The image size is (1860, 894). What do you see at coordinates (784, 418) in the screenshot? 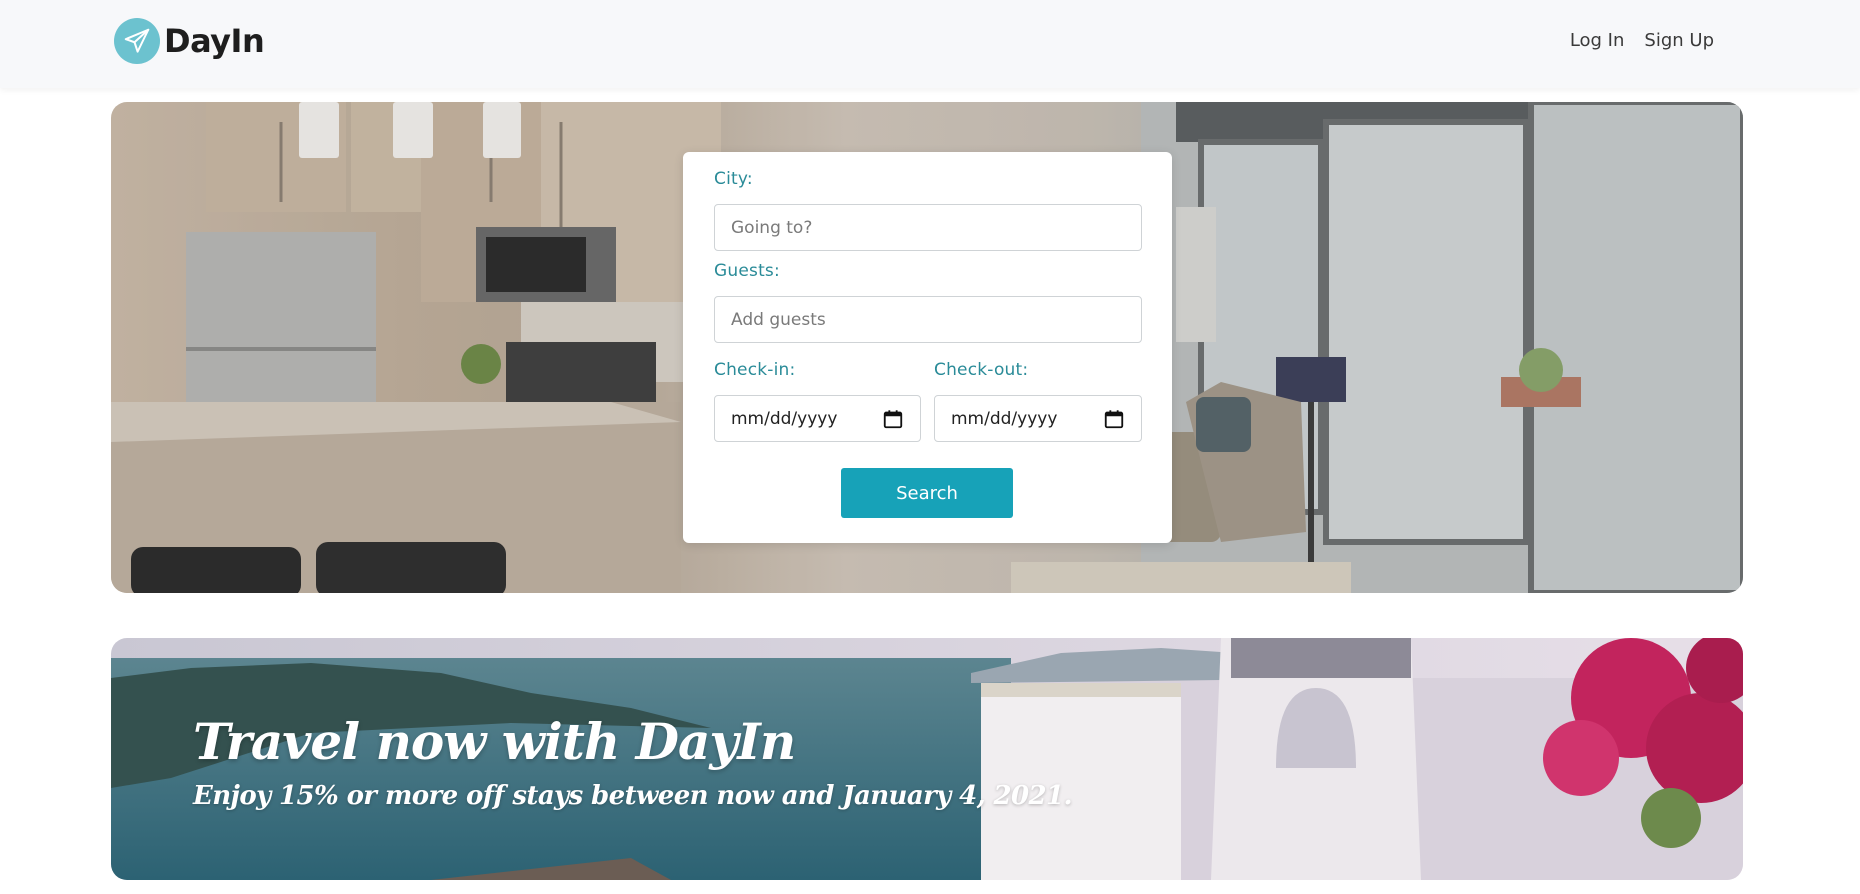
I see `checkin-date-value: mm/dd/yyyy` at bounding box center [784, 418].